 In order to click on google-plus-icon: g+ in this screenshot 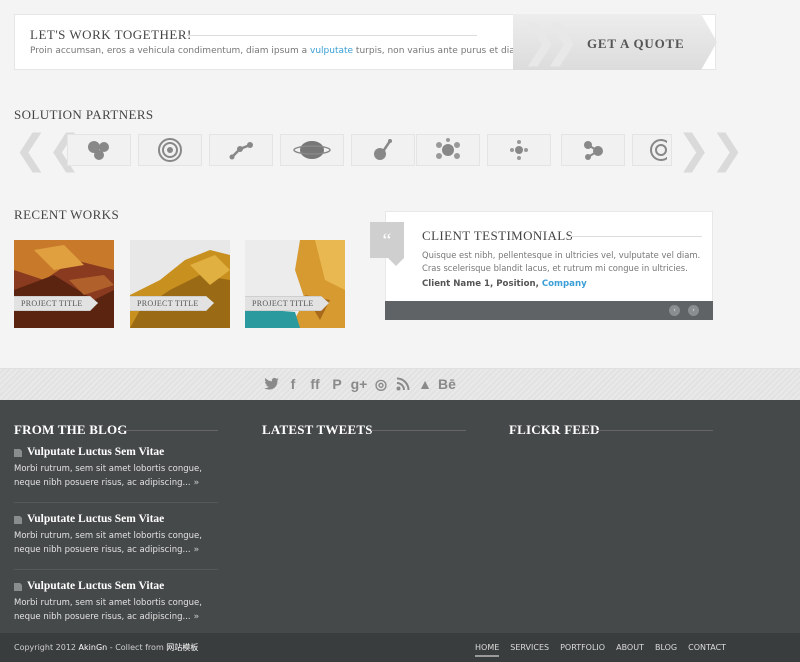, I will do `click(359, 384)`.